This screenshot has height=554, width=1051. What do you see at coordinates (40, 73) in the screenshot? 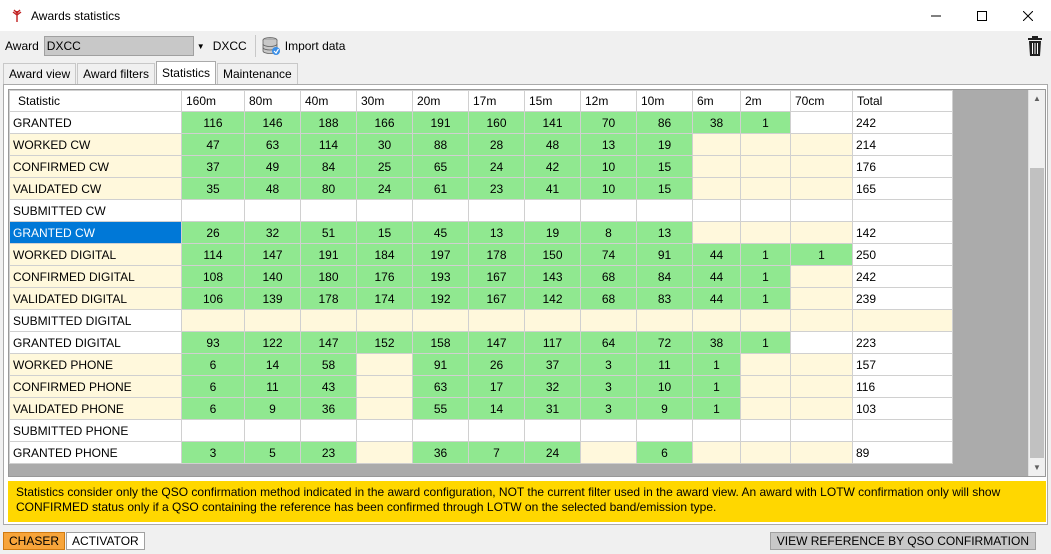
I see `tab-award-view: Award view` at bounding box center [40, 73].